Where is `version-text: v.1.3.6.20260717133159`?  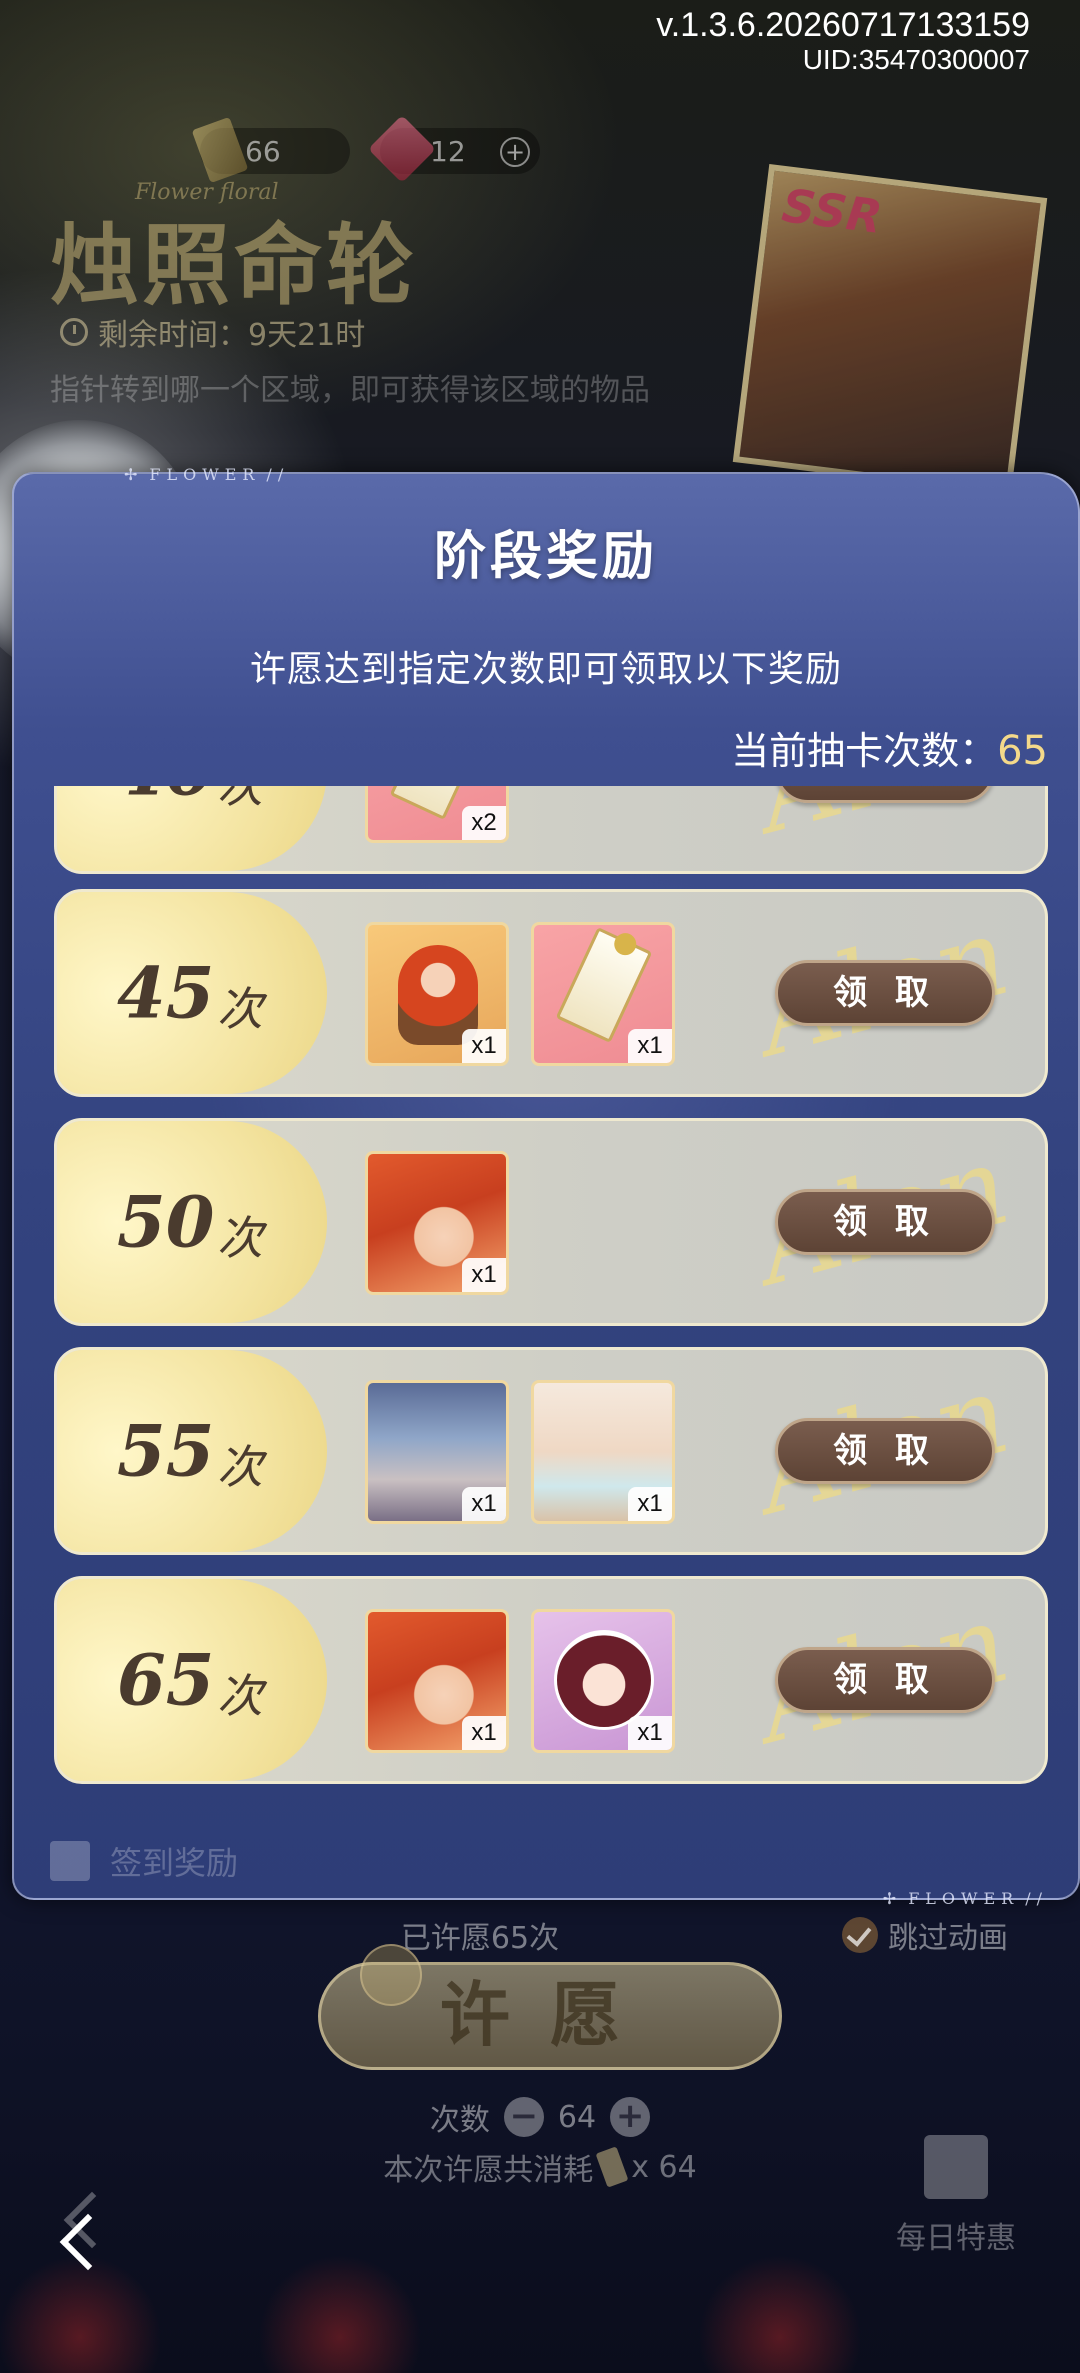
version-text: v.1.3.6.20260717133159 is located at coordinates (843, 25).